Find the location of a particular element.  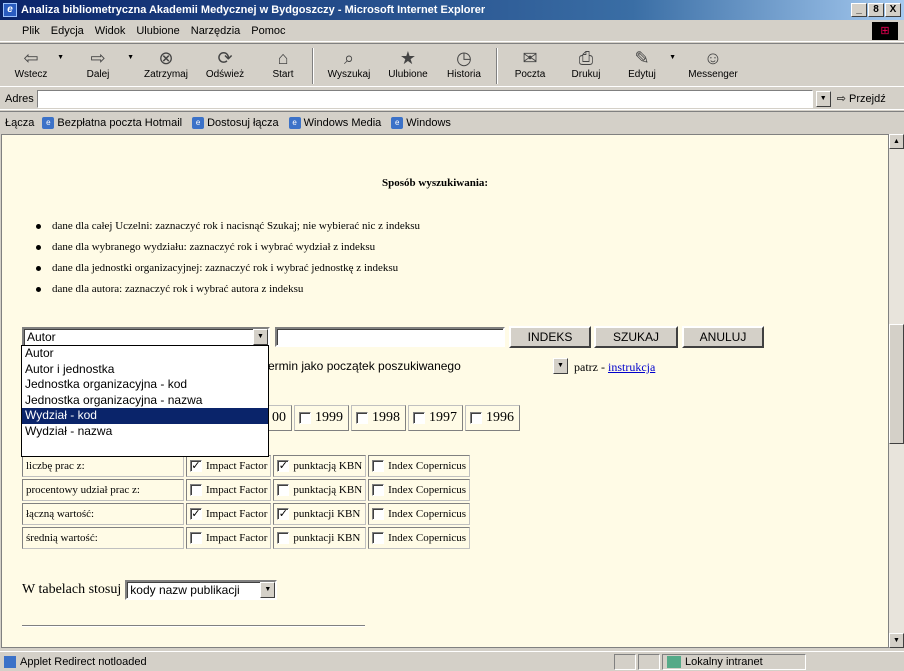

year-option: 1996 is located at coordinates (492, 418).